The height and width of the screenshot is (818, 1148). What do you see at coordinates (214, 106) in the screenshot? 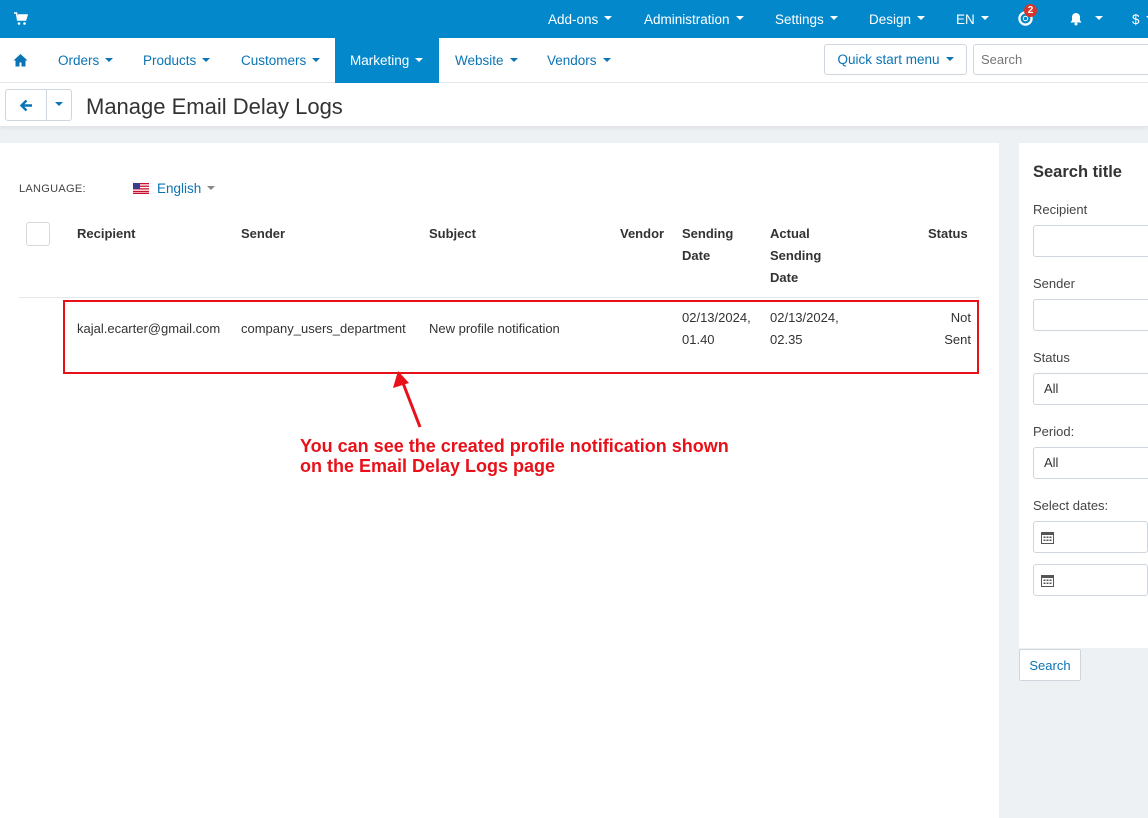
I see `page-title: Manage Email Delay Logs` at bounding box center [214, 106].